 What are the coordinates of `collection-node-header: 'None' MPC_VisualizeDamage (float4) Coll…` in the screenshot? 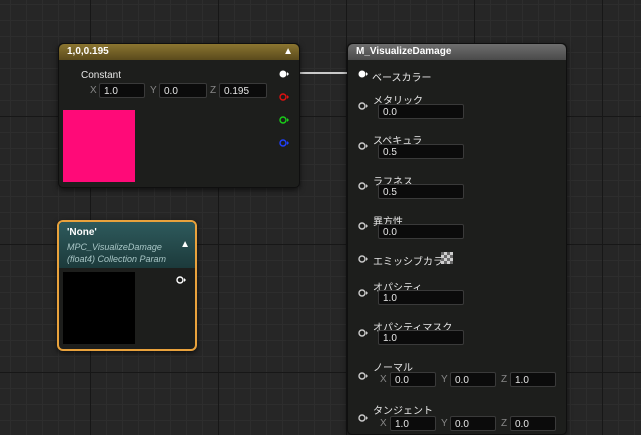 It's located at (127, 245).